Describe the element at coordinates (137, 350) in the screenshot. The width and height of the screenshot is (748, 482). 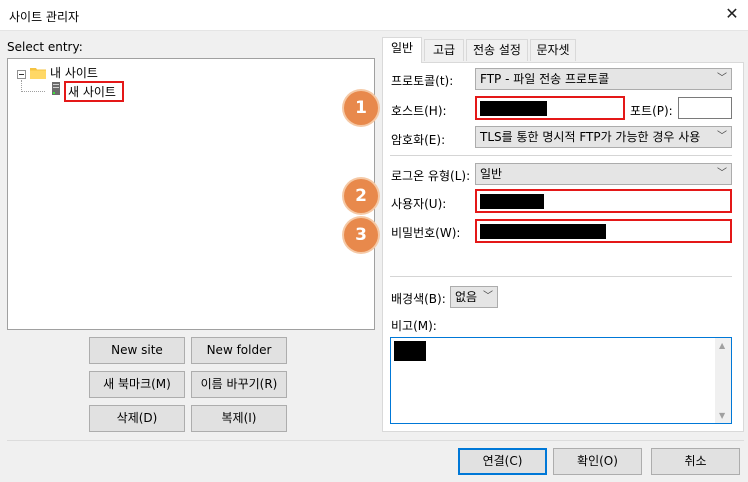
I see `new-site-button: New site` at that location.